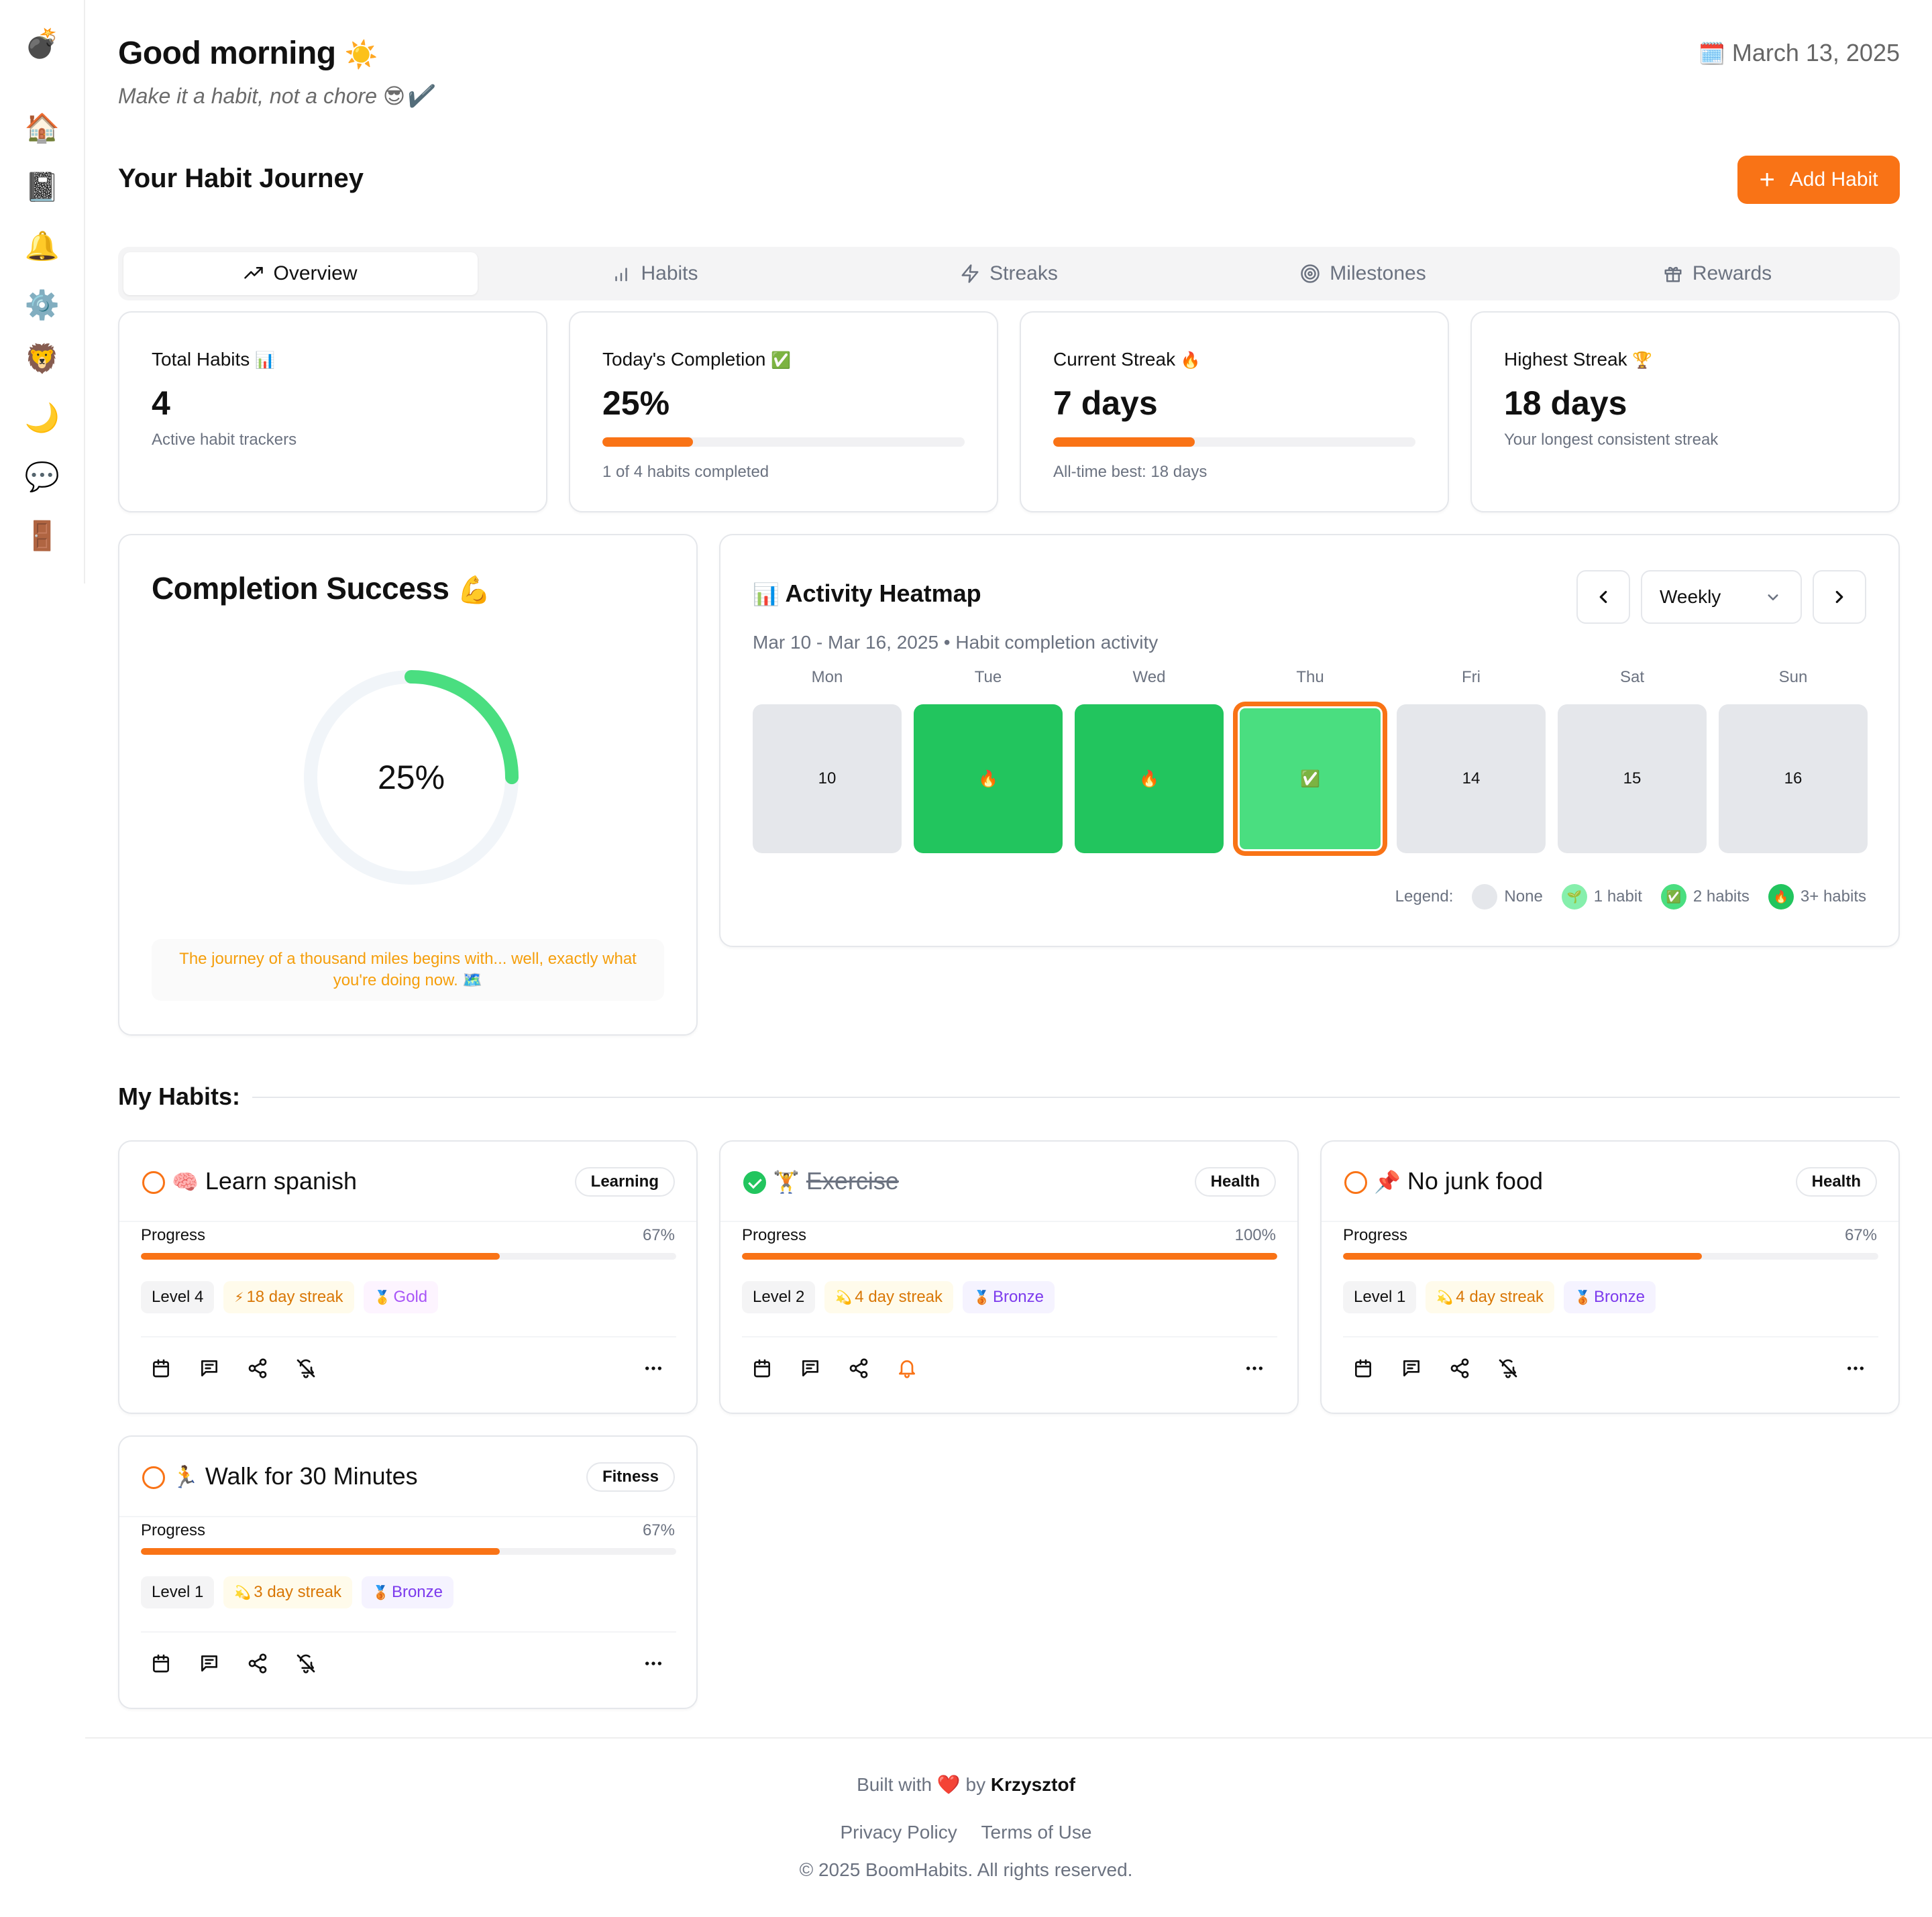  Describe the element at coordinates (827, 778) in the screenshot. I see `heatmap-day-cell: 10` at that location.